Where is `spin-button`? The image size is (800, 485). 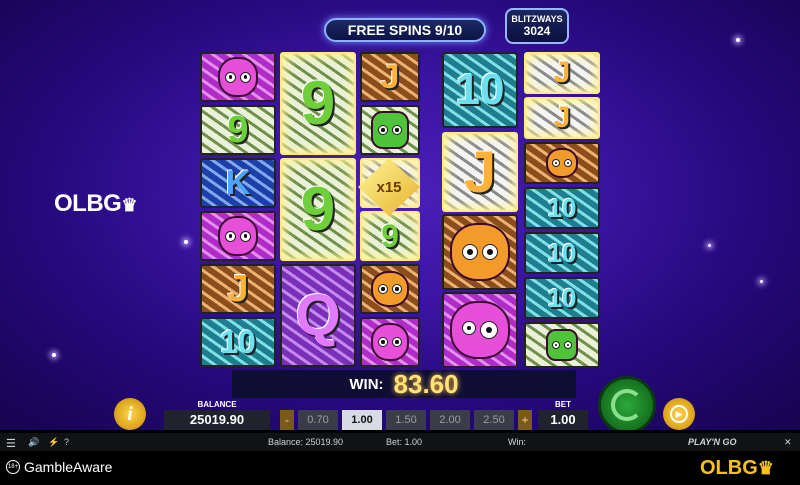 spin-button is located at coordinates (627, 403).